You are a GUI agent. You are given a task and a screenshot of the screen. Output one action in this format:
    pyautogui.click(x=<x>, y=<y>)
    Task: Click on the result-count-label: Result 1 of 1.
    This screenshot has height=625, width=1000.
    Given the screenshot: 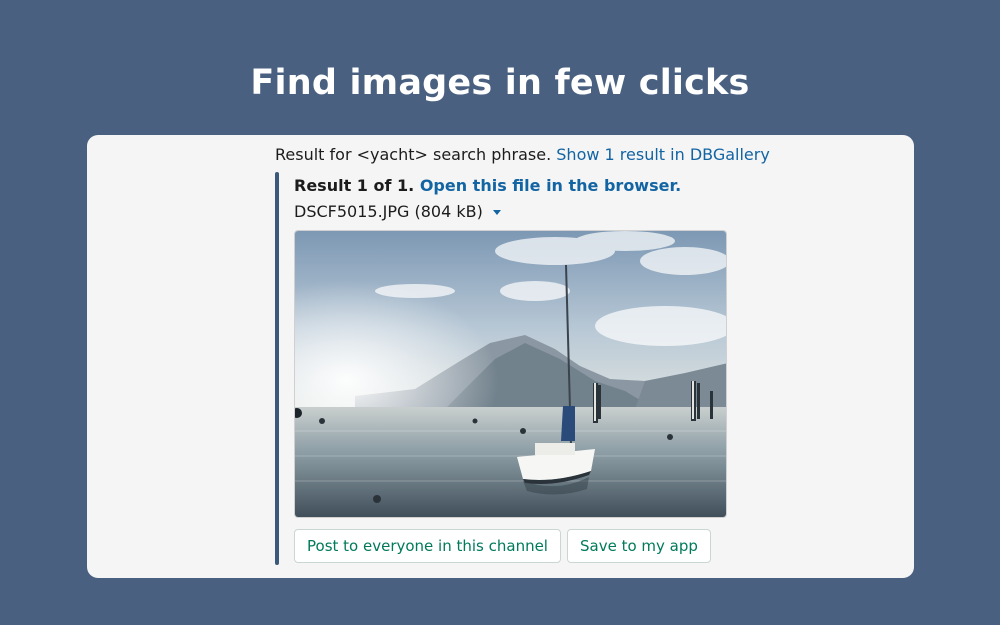 What is the action you would take?
    pyautogui.click(x=354, y=185)
    